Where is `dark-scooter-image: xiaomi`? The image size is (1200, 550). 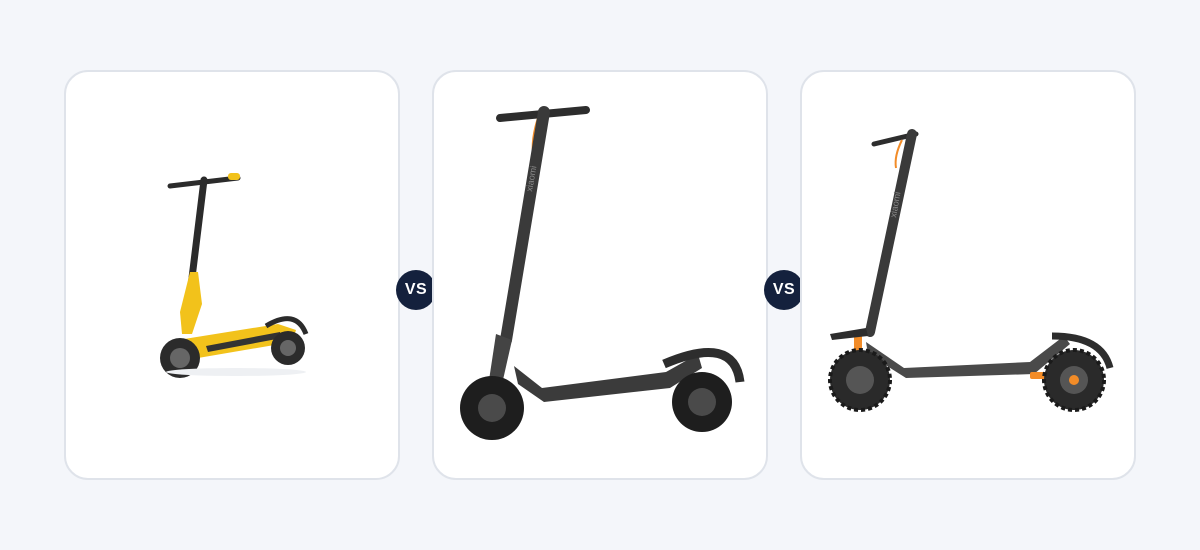
dark-scooter-image: xiaomi is located at coordinates (602, 273).